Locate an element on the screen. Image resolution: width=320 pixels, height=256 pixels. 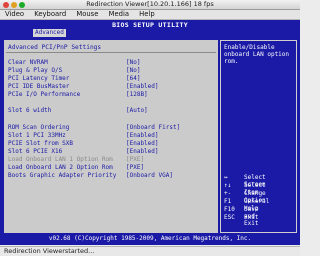
setting-row: Slot 6 PCIE X16 [Enabled] is located at coordinates (83, 151).